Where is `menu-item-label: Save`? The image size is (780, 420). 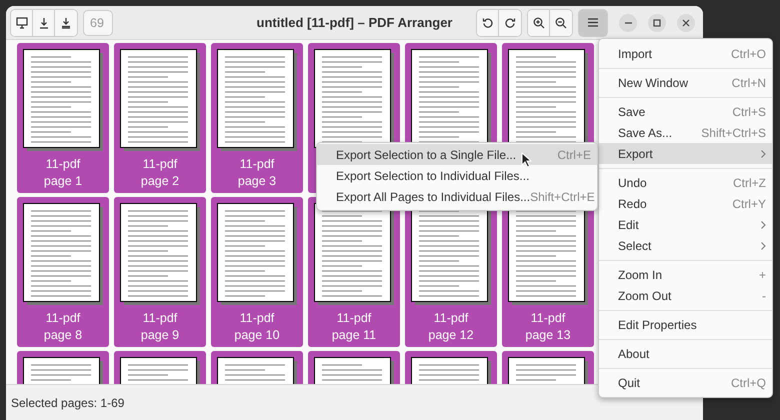 menu-item-label: Save is located at coordinates (632, 111).